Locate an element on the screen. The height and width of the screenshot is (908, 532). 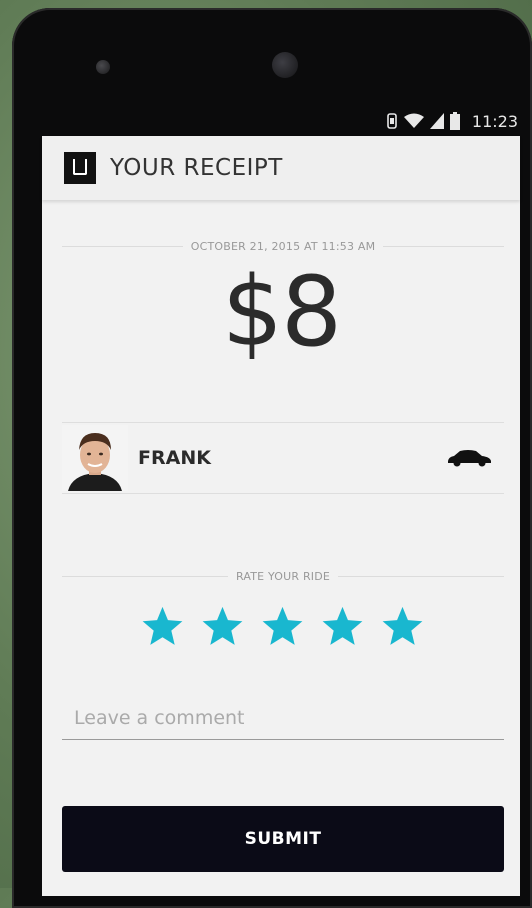
rate-ride-row: RATE YOUR RIDE is located at coordinates (283, 576).